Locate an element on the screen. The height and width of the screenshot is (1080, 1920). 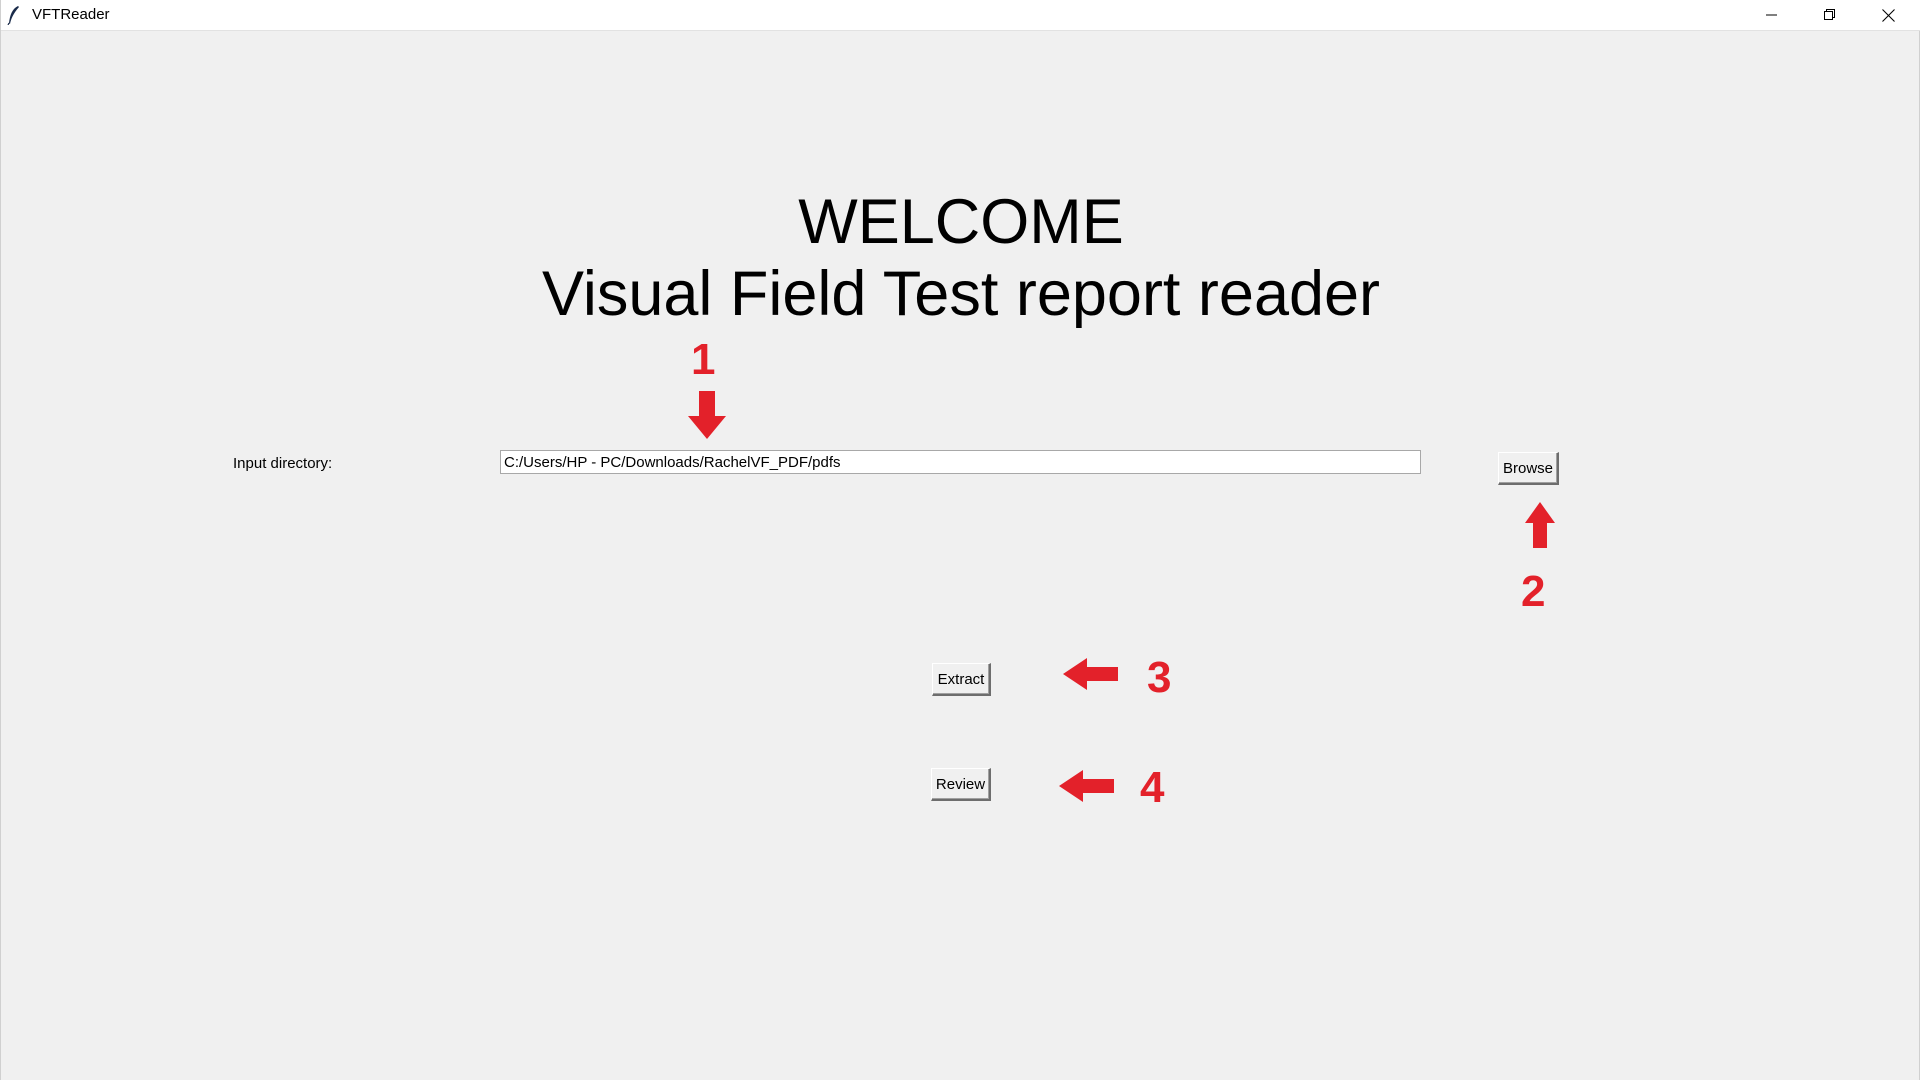
restore-icon is located at coordinates (1829, 14).